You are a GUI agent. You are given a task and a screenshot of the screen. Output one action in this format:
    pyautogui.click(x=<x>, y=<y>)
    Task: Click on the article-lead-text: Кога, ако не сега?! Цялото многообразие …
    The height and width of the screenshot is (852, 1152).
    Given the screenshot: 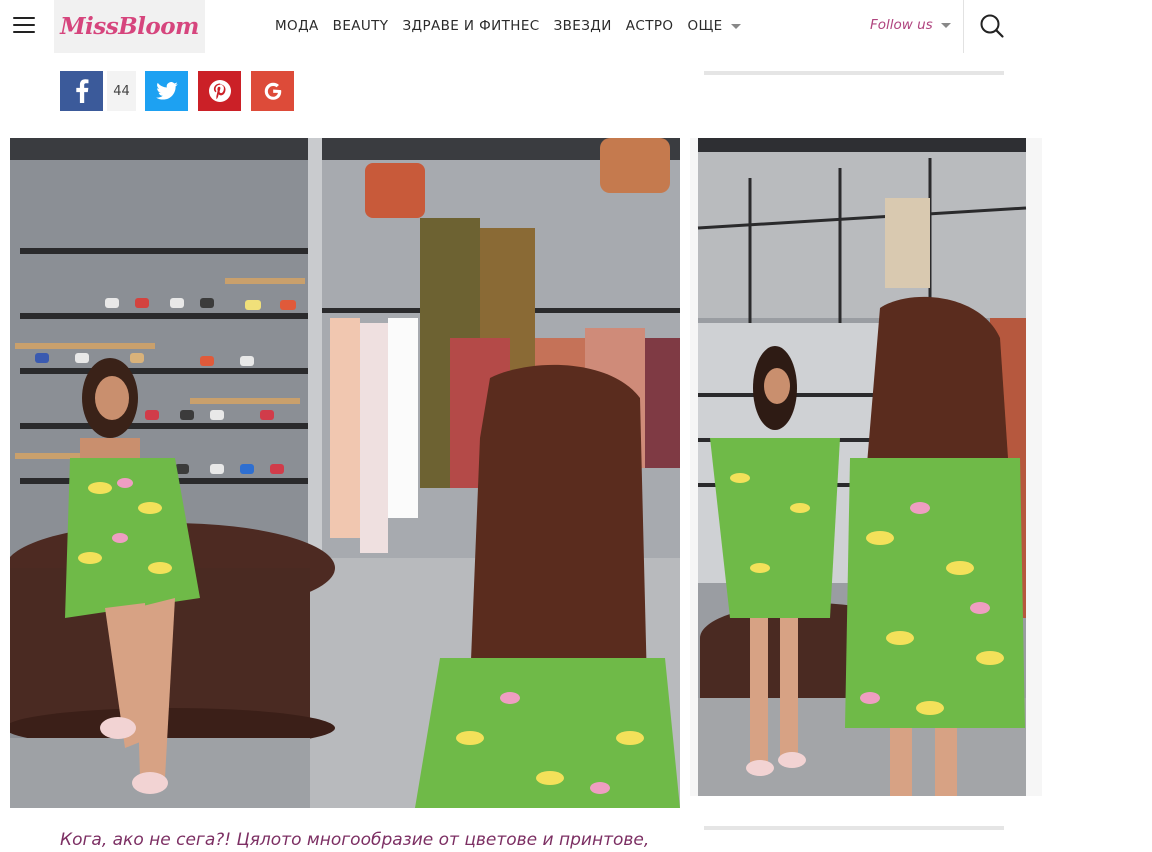 What is the action you would take?
    pyautogui.click(x=355, y=840)
    